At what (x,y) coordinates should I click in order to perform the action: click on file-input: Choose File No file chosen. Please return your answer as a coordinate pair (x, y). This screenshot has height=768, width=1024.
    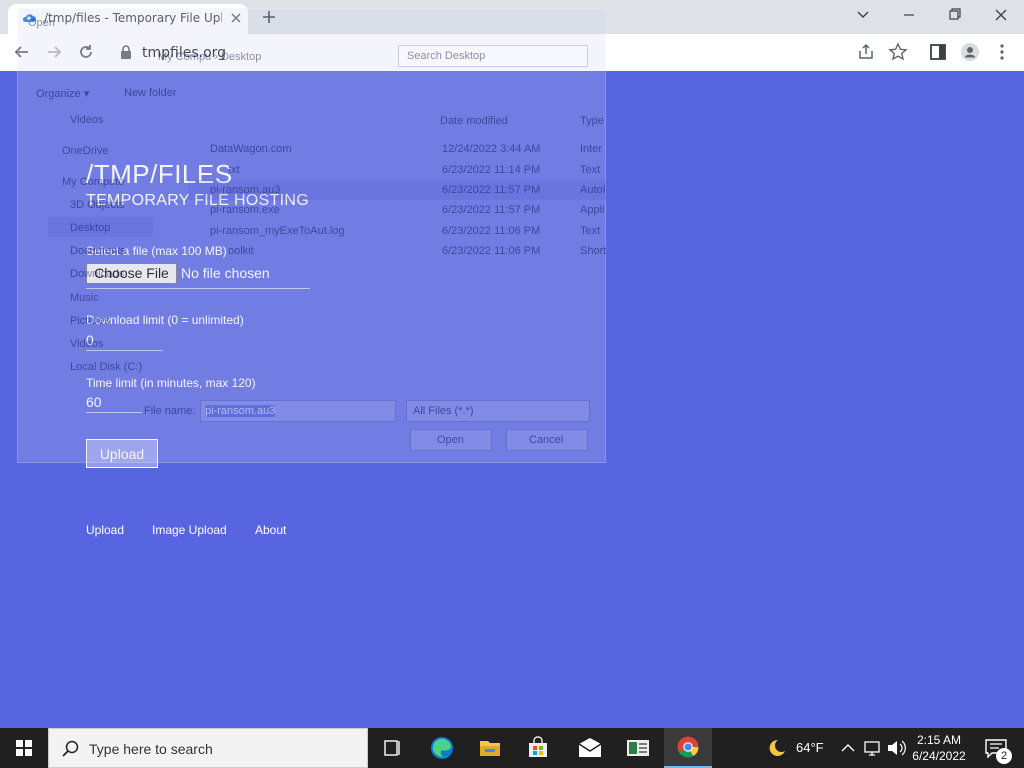
    Looking at the image, I should click on (198, 276).